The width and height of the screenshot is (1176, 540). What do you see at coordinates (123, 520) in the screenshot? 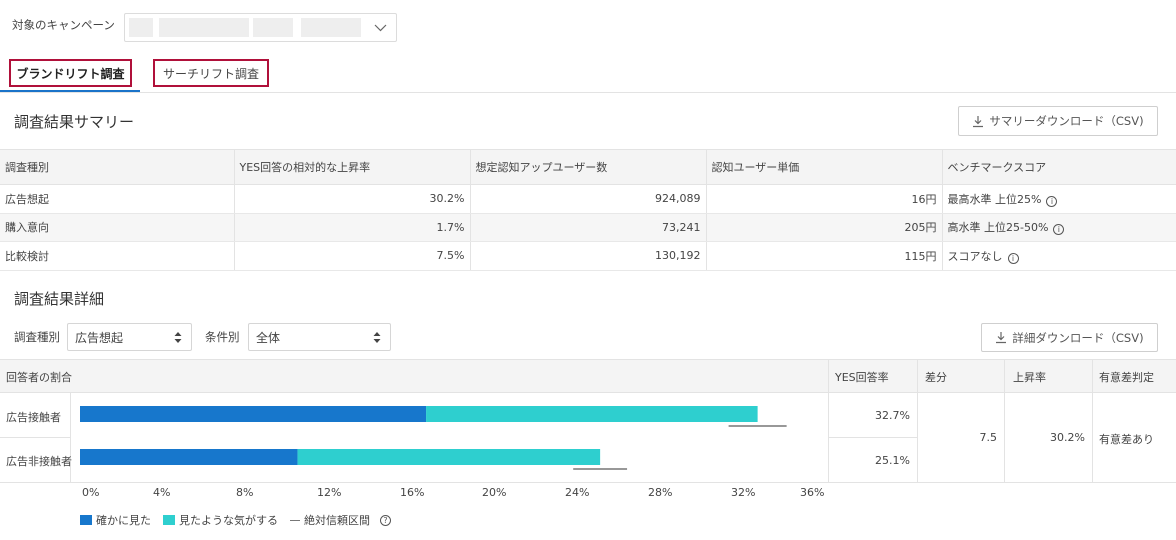
I see `legend-label-seen: 確かに見た` at bounding box center [123, 520].